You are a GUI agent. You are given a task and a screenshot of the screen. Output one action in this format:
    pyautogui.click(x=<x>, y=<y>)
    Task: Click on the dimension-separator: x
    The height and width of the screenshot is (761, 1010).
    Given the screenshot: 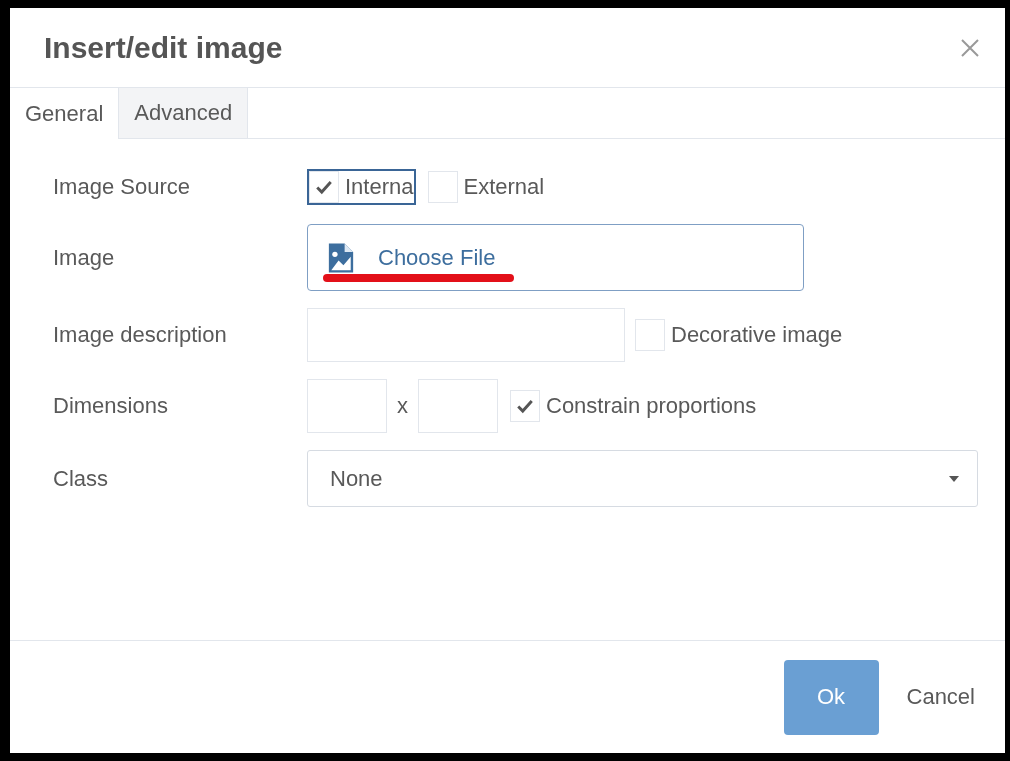 What is the action you would take?
    pyautogui.click(x=402, y=406)
    